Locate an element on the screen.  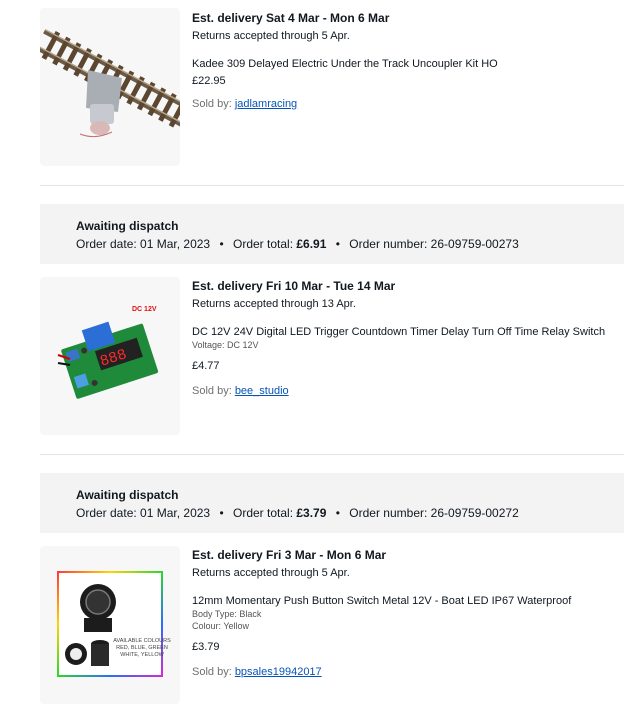
item-attribute: Colour: Yellow is located at coordinates (406, 626).